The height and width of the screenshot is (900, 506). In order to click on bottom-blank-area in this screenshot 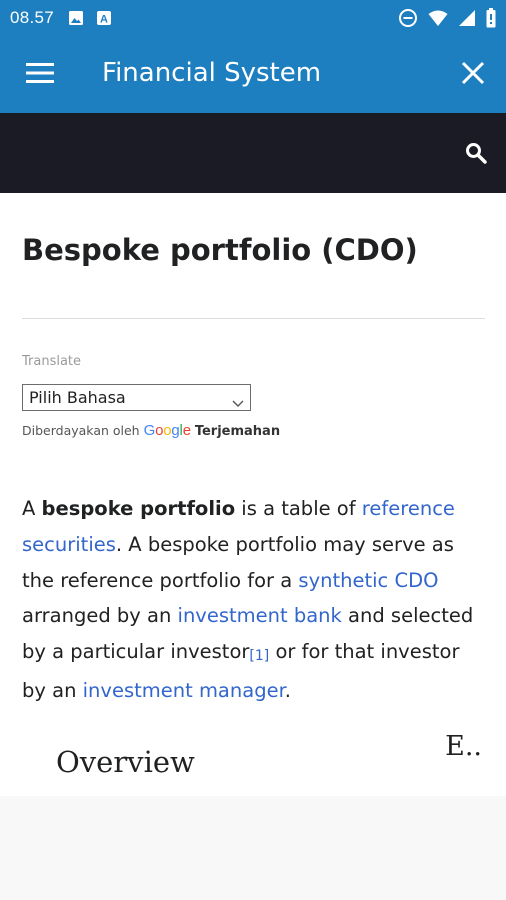, I will do `click(253, 848)`.